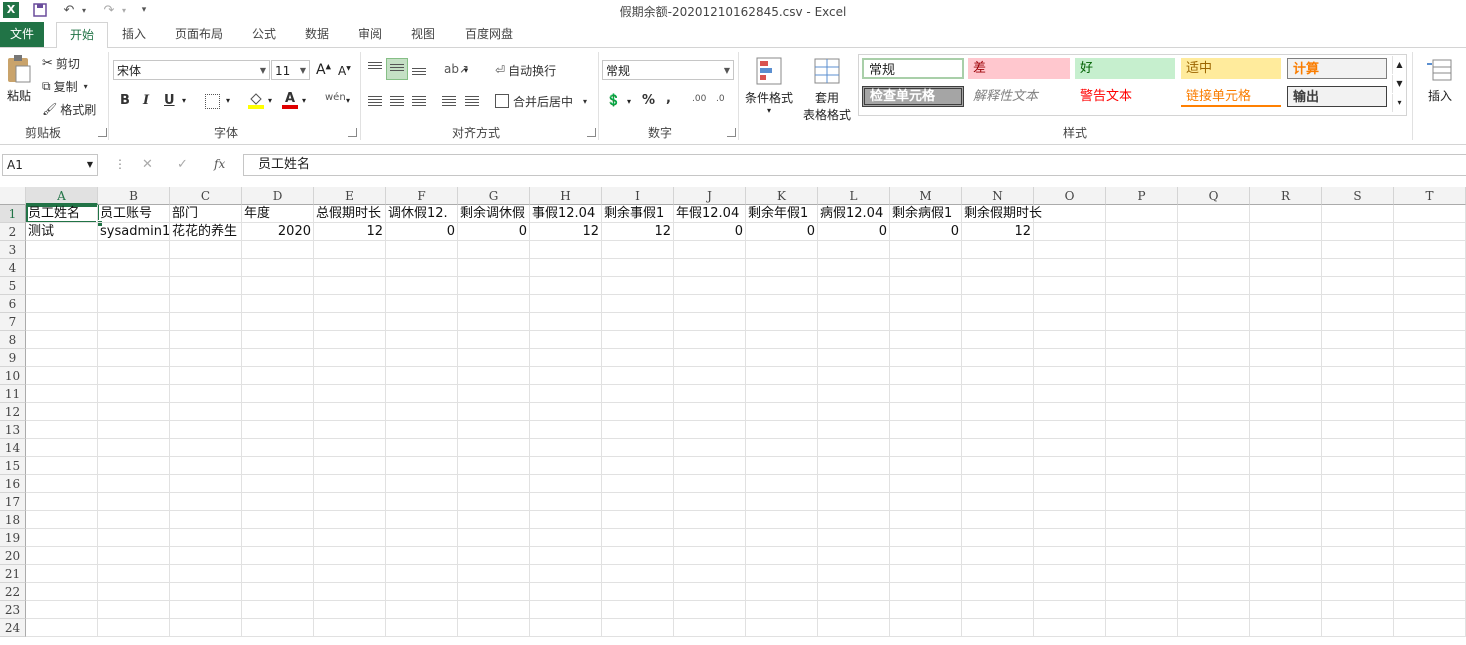 This screenshot has height=645, width=1466. I want to click on cell-m4, so click(926, 268).